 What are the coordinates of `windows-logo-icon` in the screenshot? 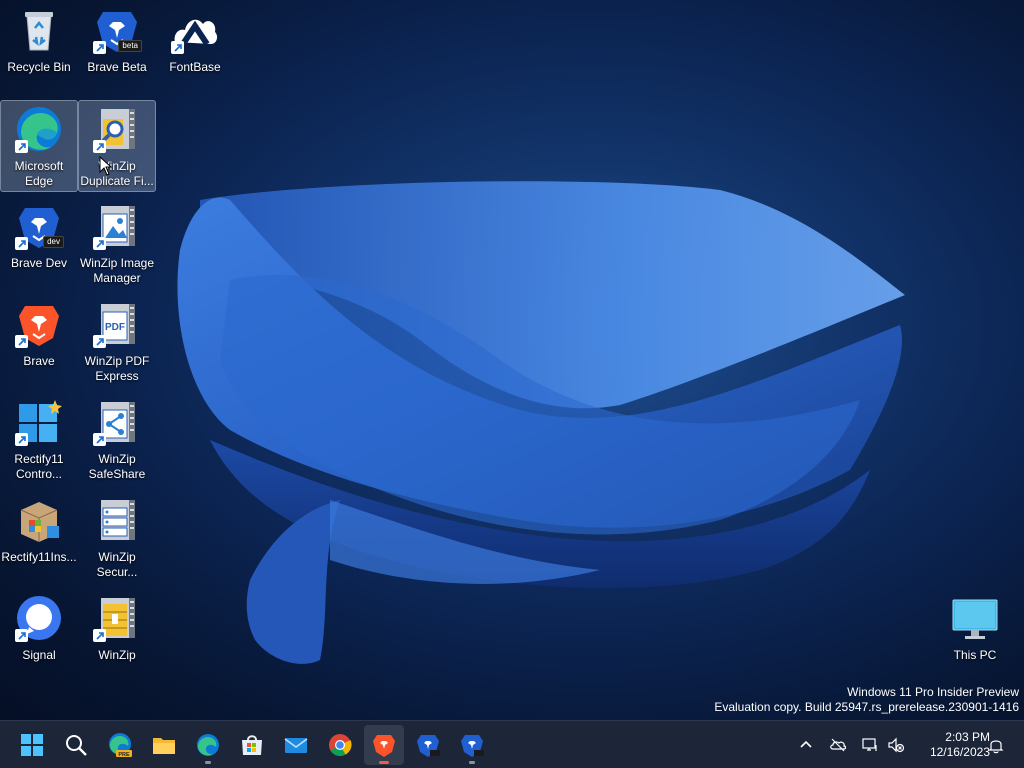 It's located at (32, 745).